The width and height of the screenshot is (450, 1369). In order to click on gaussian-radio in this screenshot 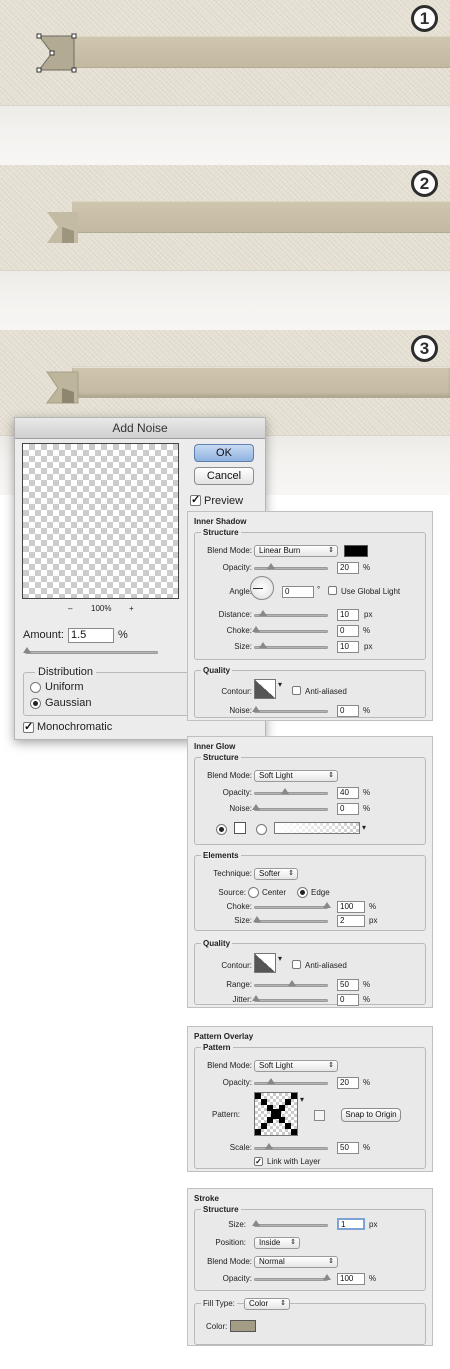, I will do `click(35, 703)`.